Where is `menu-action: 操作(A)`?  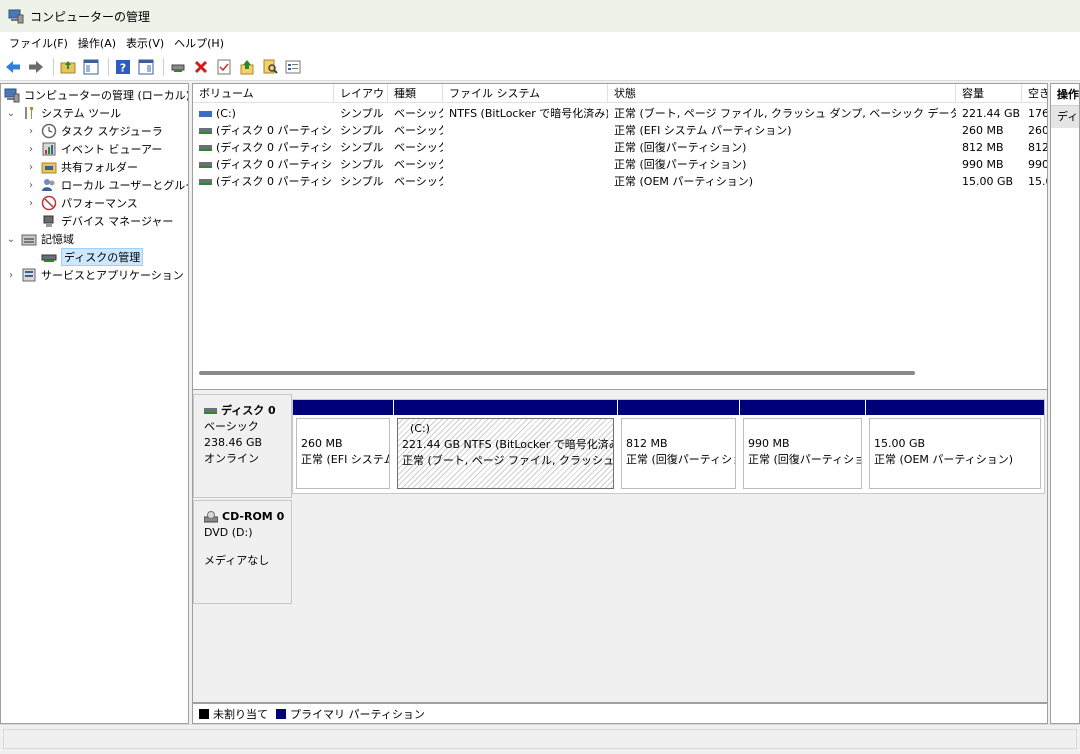
menu-action: 操作(A) is located at coordinates (97, 43).